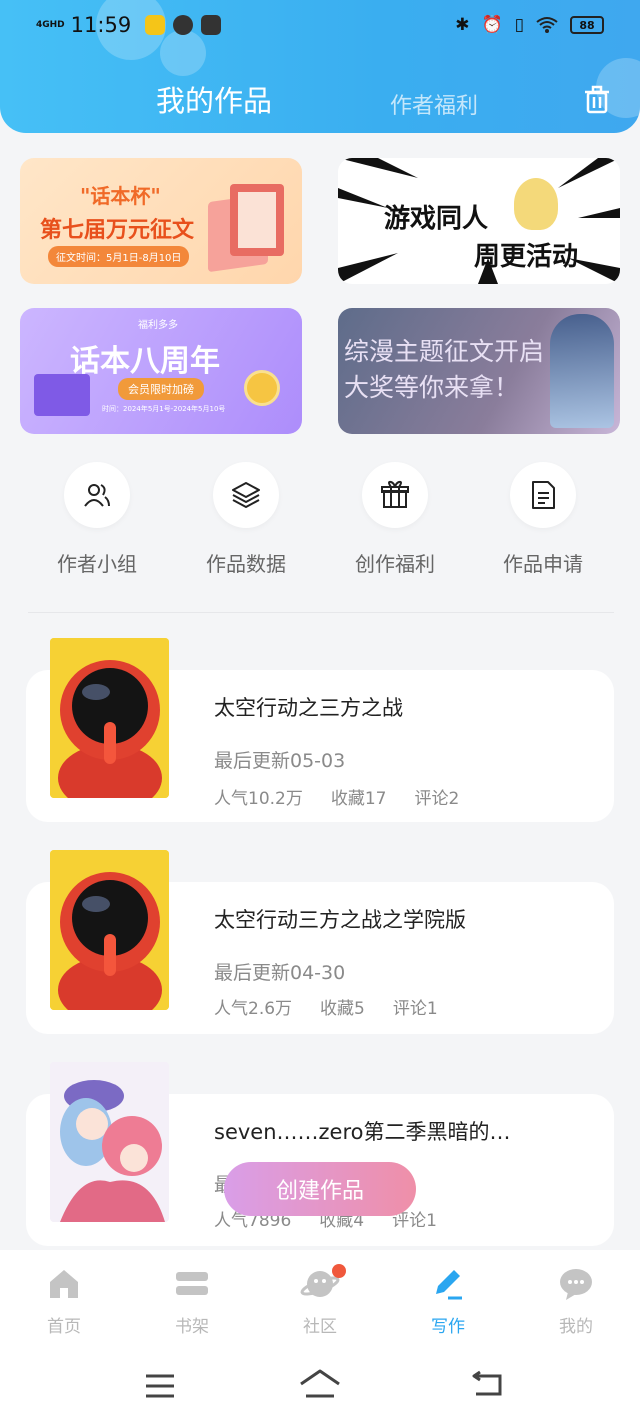  I want to click on tab-label: 社区, so click(320, 1327).